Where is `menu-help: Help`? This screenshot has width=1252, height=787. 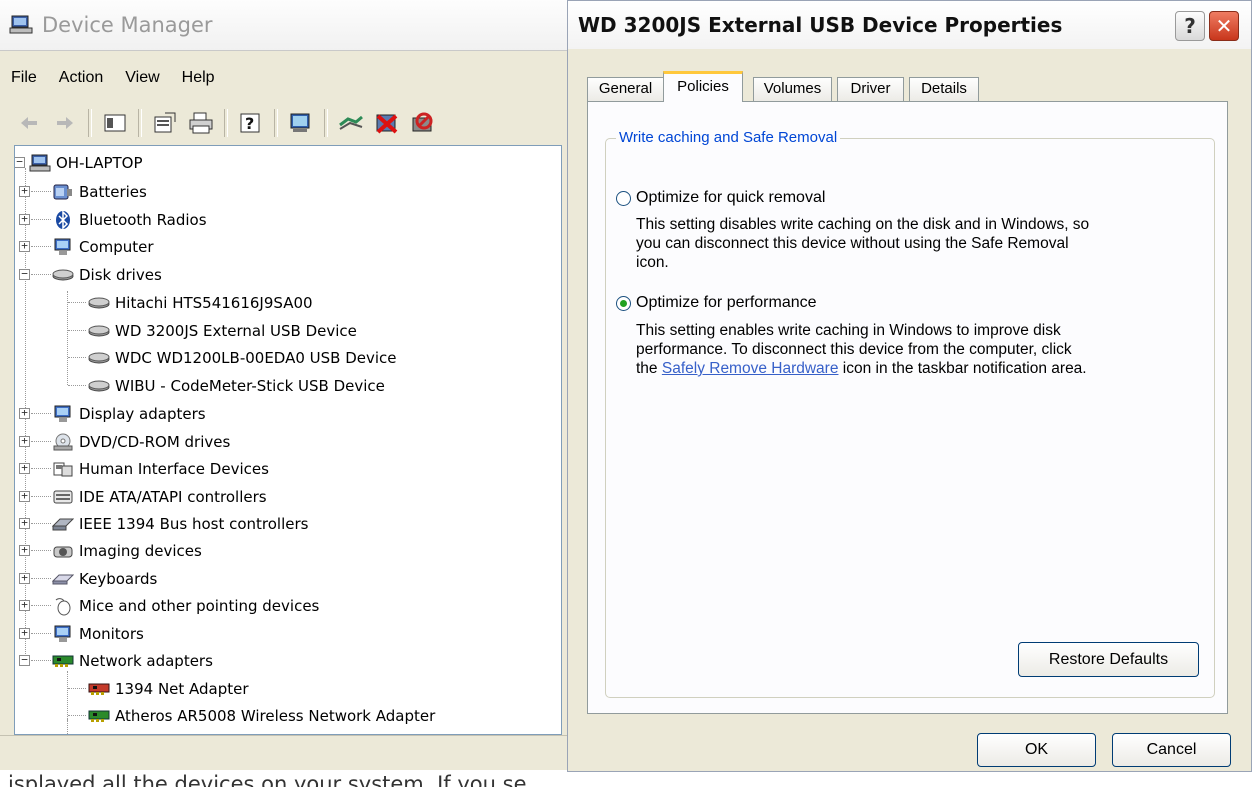
menu-help: Help is located at coordinates (198, 78).